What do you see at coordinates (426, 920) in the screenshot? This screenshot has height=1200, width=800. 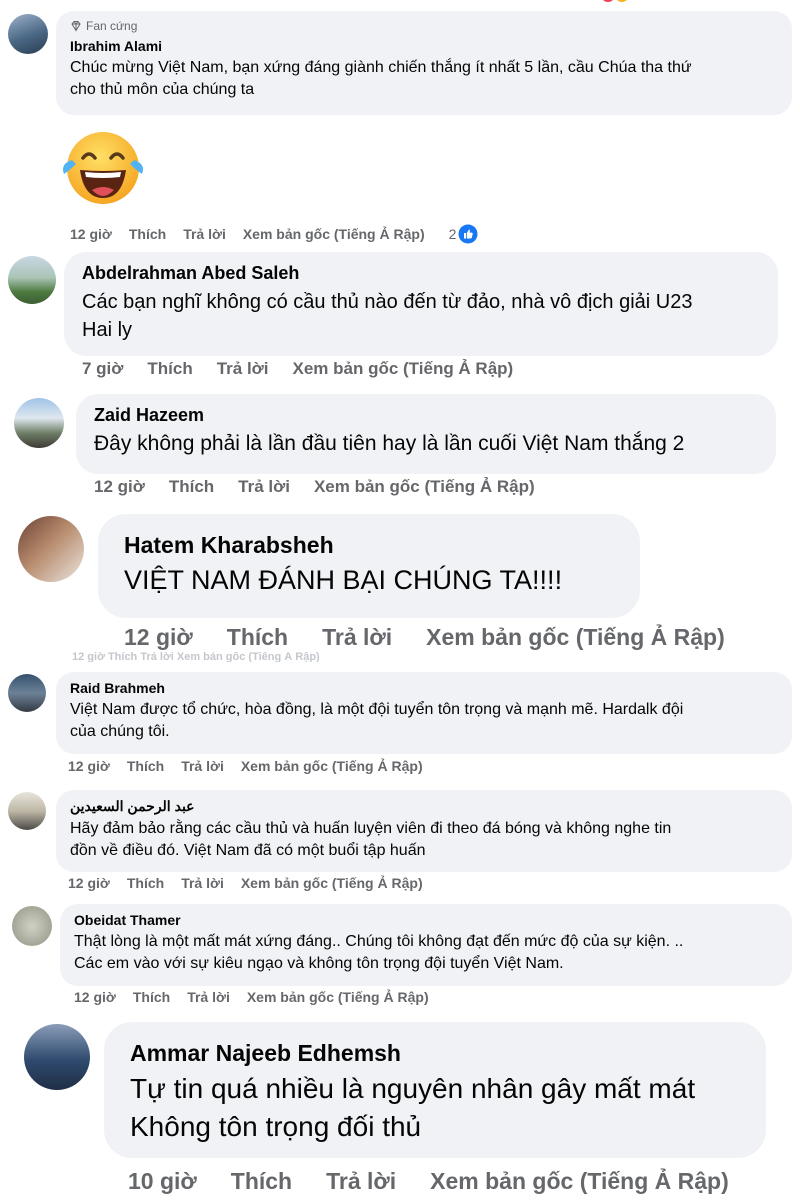 I see `author-name: Obeidat Thamer` at bounding box center [426, 920].